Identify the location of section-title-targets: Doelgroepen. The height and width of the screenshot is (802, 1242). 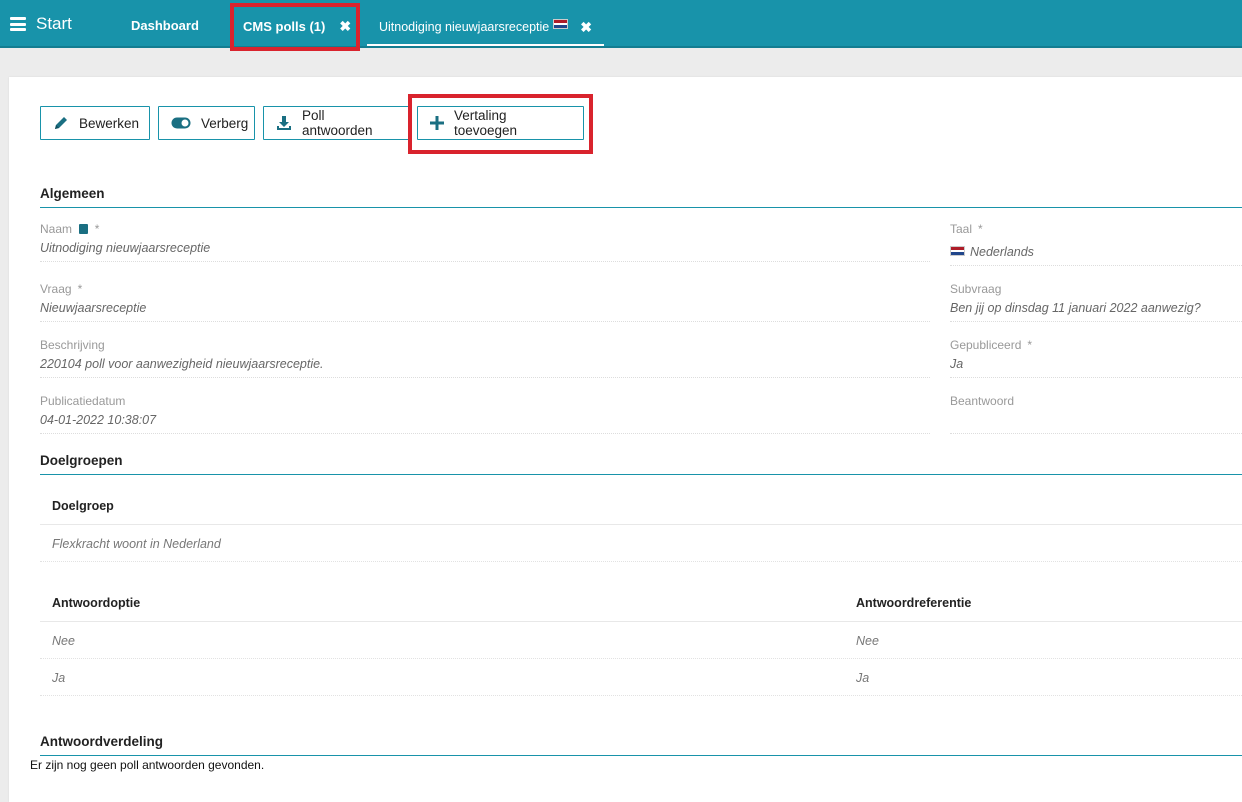
(81, 460).